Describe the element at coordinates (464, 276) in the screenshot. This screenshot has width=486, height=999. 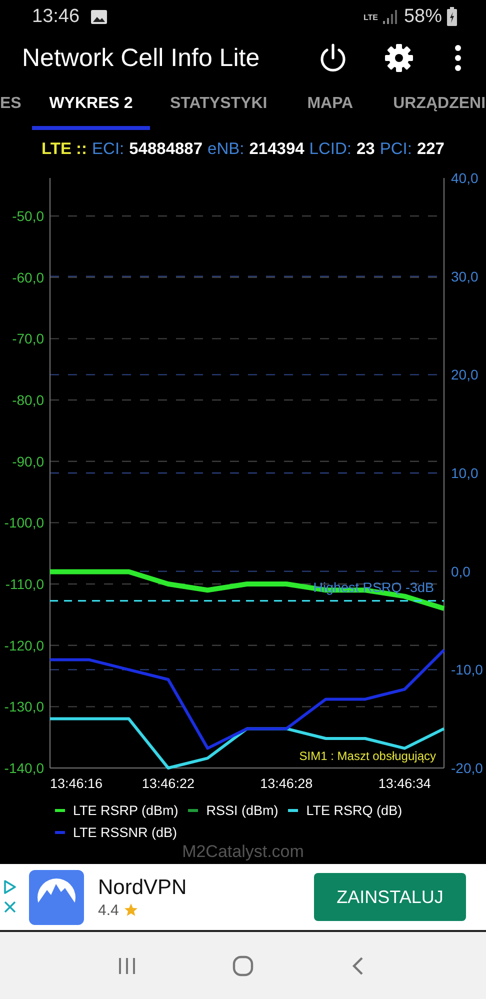
I see `axis-label: 30,0` at that location.